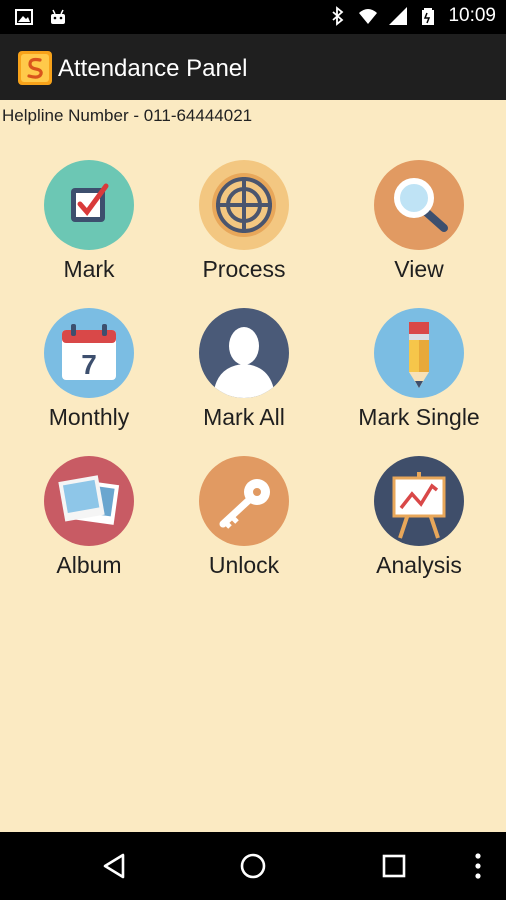  I want to click on tile-mark: Mark, so click(89, 221).